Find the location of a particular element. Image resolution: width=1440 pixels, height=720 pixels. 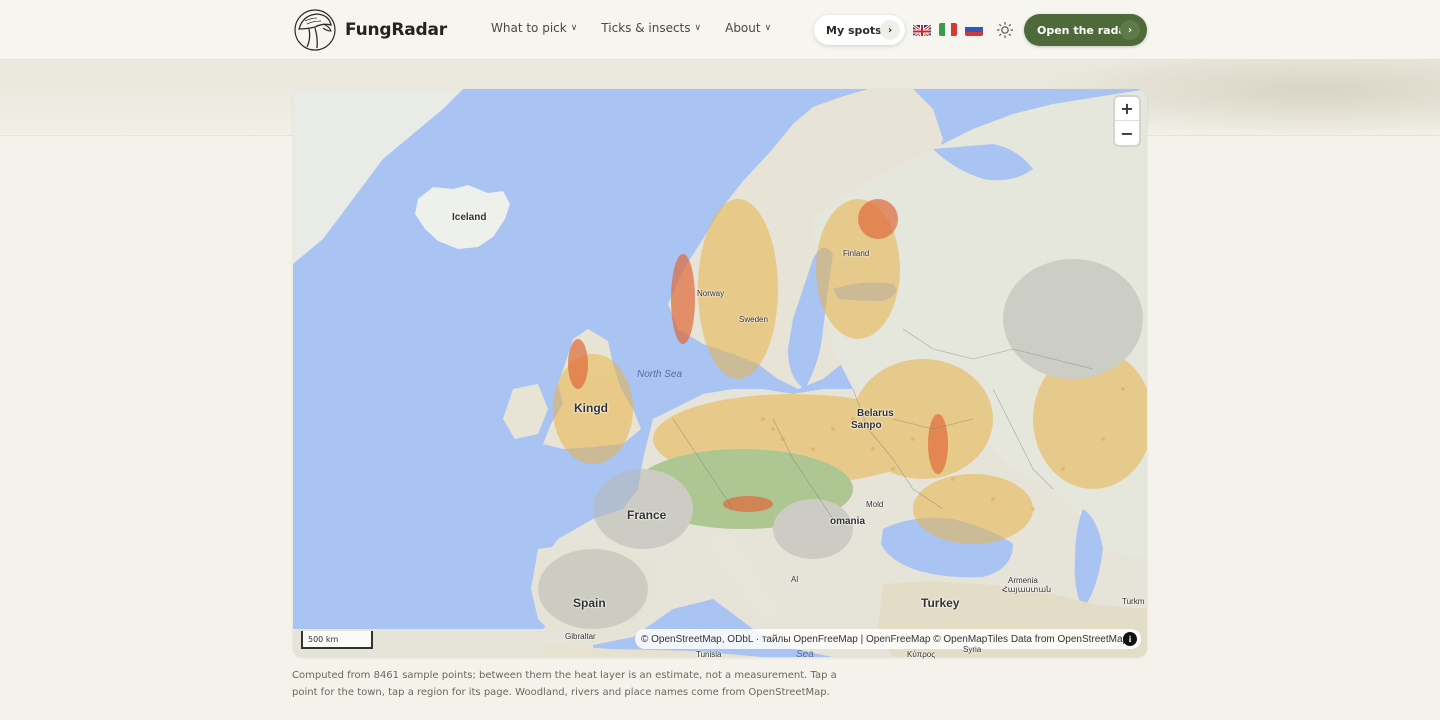

info-icon: i is located at coordinates (1130, 639).